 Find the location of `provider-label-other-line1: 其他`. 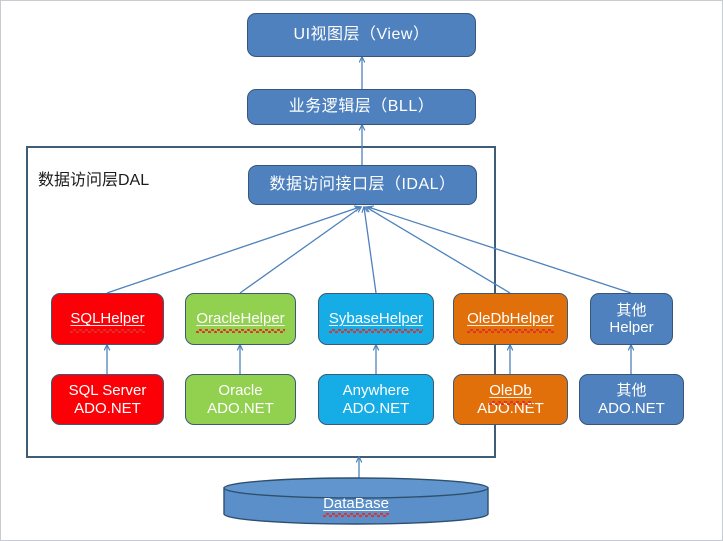

provider-label-other-line1: 其他 is located at coordinates (631, 391).